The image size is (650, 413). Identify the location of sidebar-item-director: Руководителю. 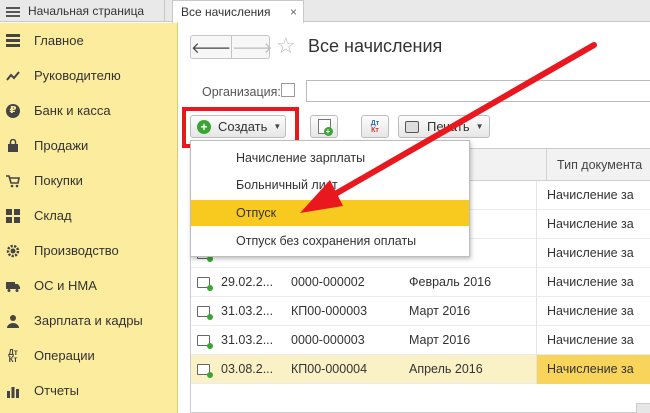
(88, 75).